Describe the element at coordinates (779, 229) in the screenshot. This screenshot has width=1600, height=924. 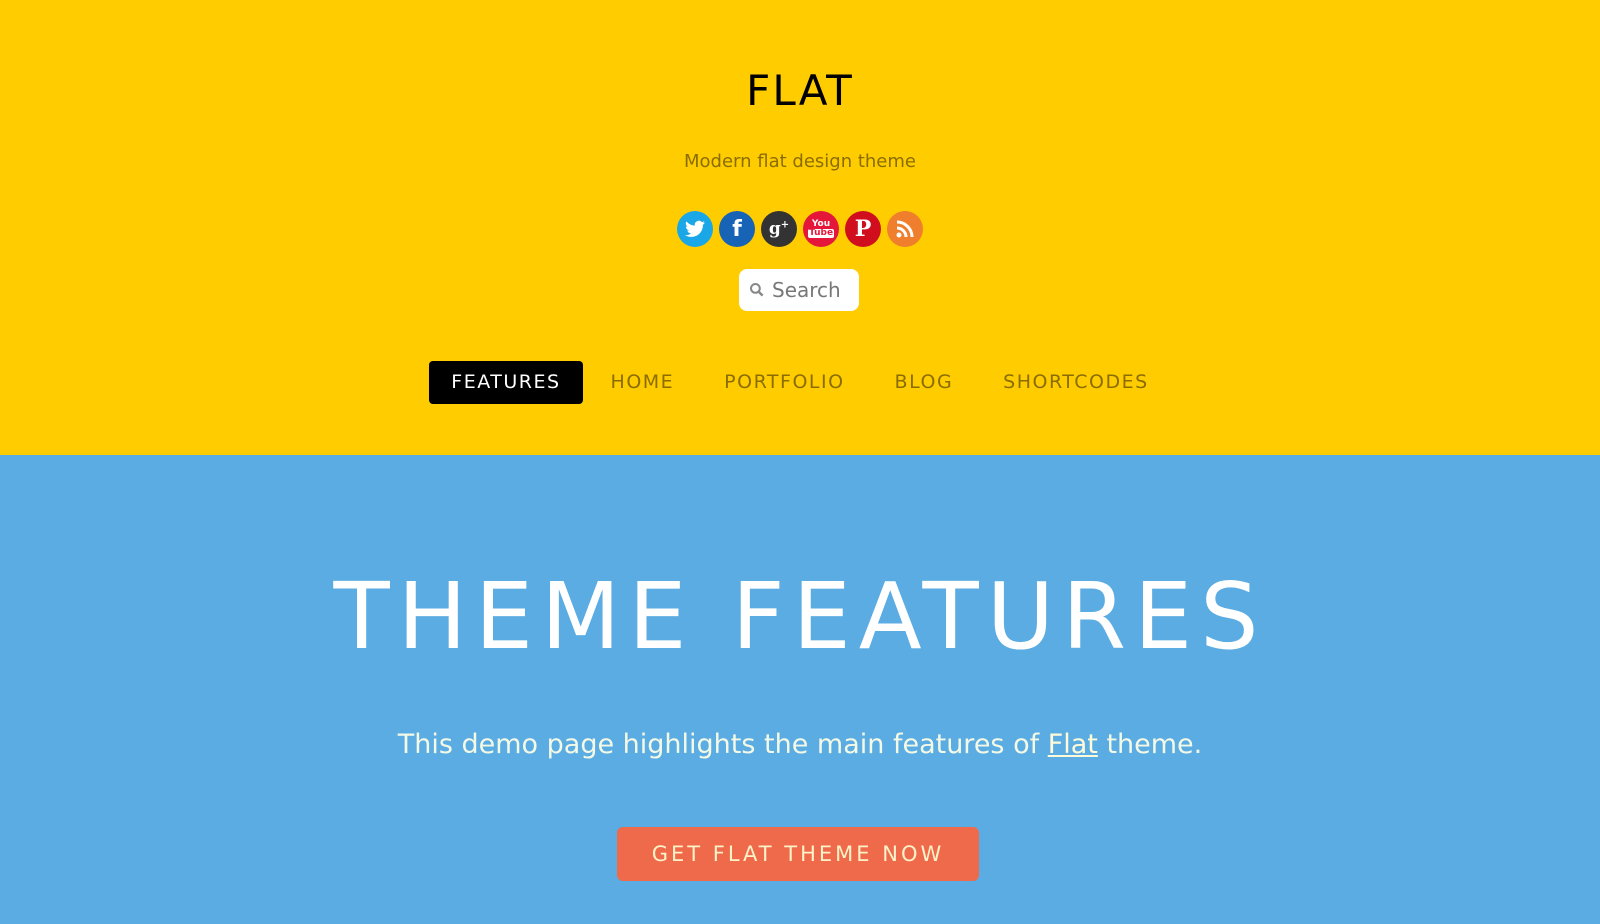
I see `google-plus-icon: g+` at that location.